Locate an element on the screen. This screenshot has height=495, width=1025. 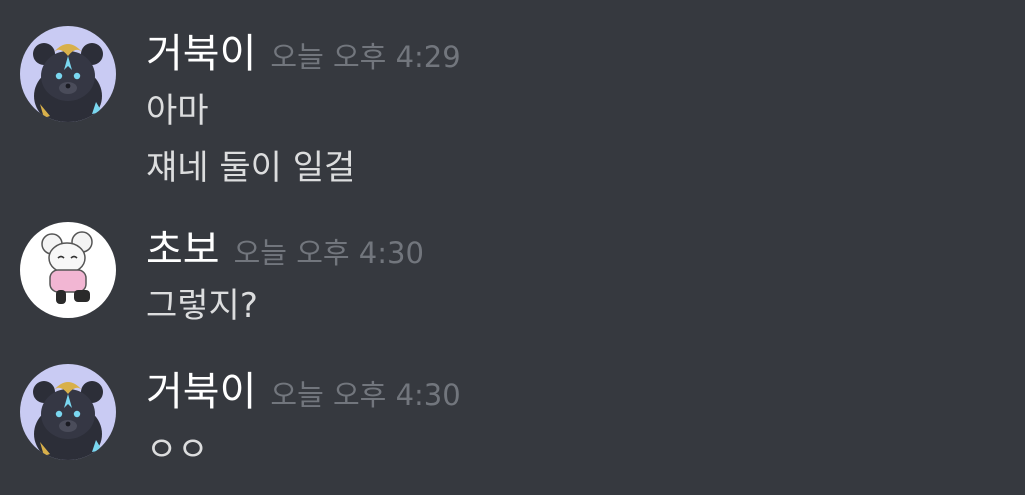
message-text: ㅇㅇ is located at coordinates (177, 450).